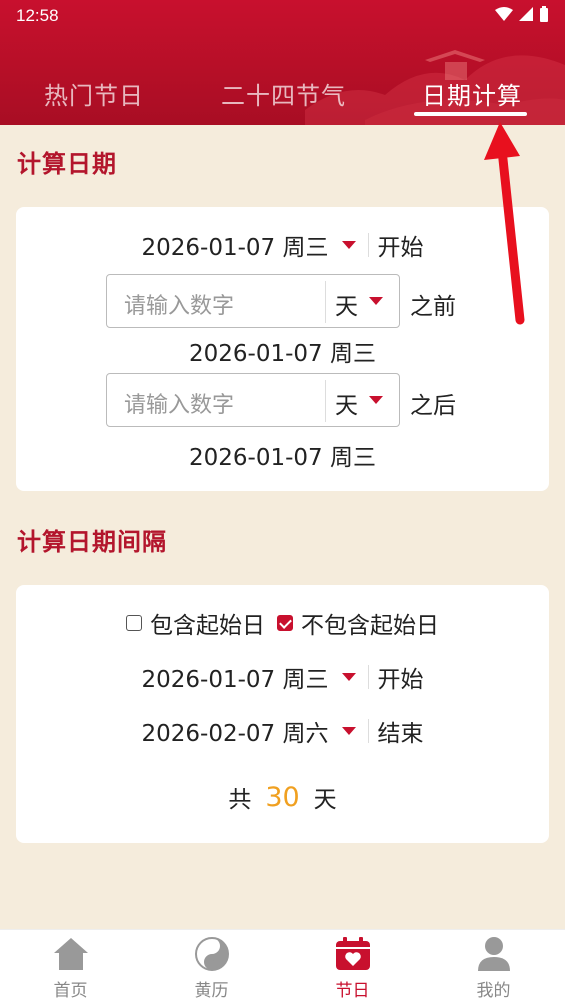 This screenshot has width=565, height=1004. I want to click on header-banner: 12:58 热门节日 二十四节气 日期计算, so click(282, 62).